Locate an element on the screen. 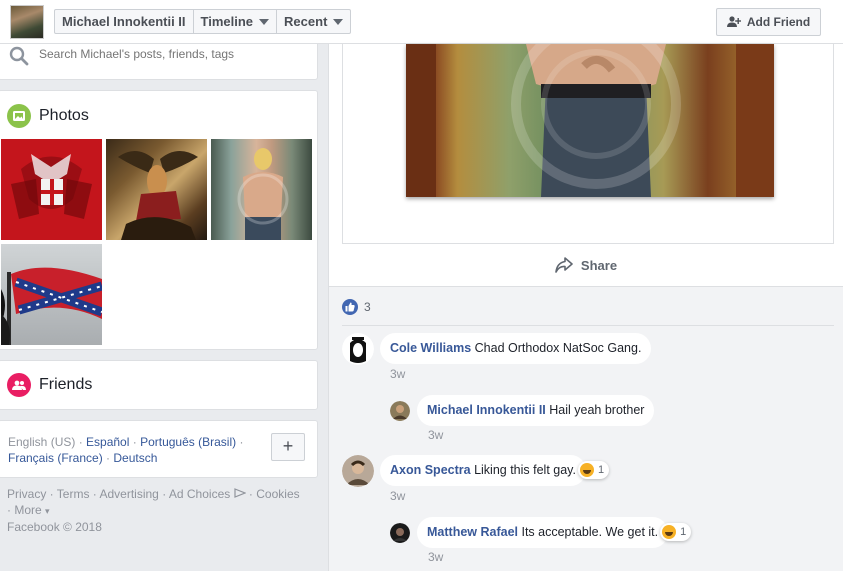 The width and height of the screenshot is (843, 571). comment-bubble: Michael Innokentii II Hail yeah brother is located at coordinates (536, 410).